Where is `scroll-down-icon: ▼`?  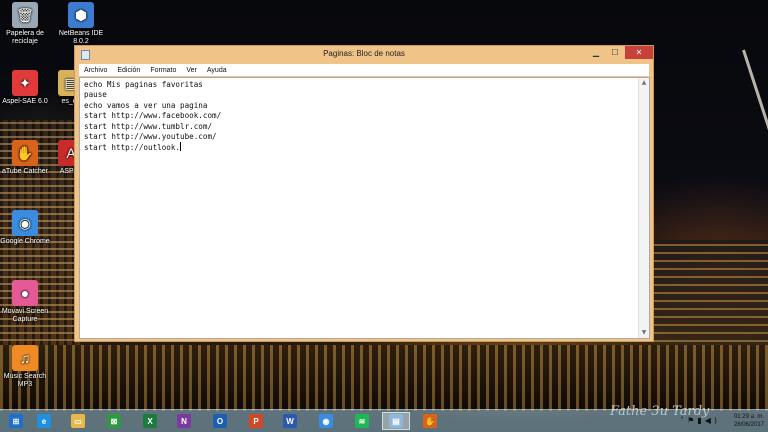 scroll-down-icon: ▼ is located at coordinates (644, 333).